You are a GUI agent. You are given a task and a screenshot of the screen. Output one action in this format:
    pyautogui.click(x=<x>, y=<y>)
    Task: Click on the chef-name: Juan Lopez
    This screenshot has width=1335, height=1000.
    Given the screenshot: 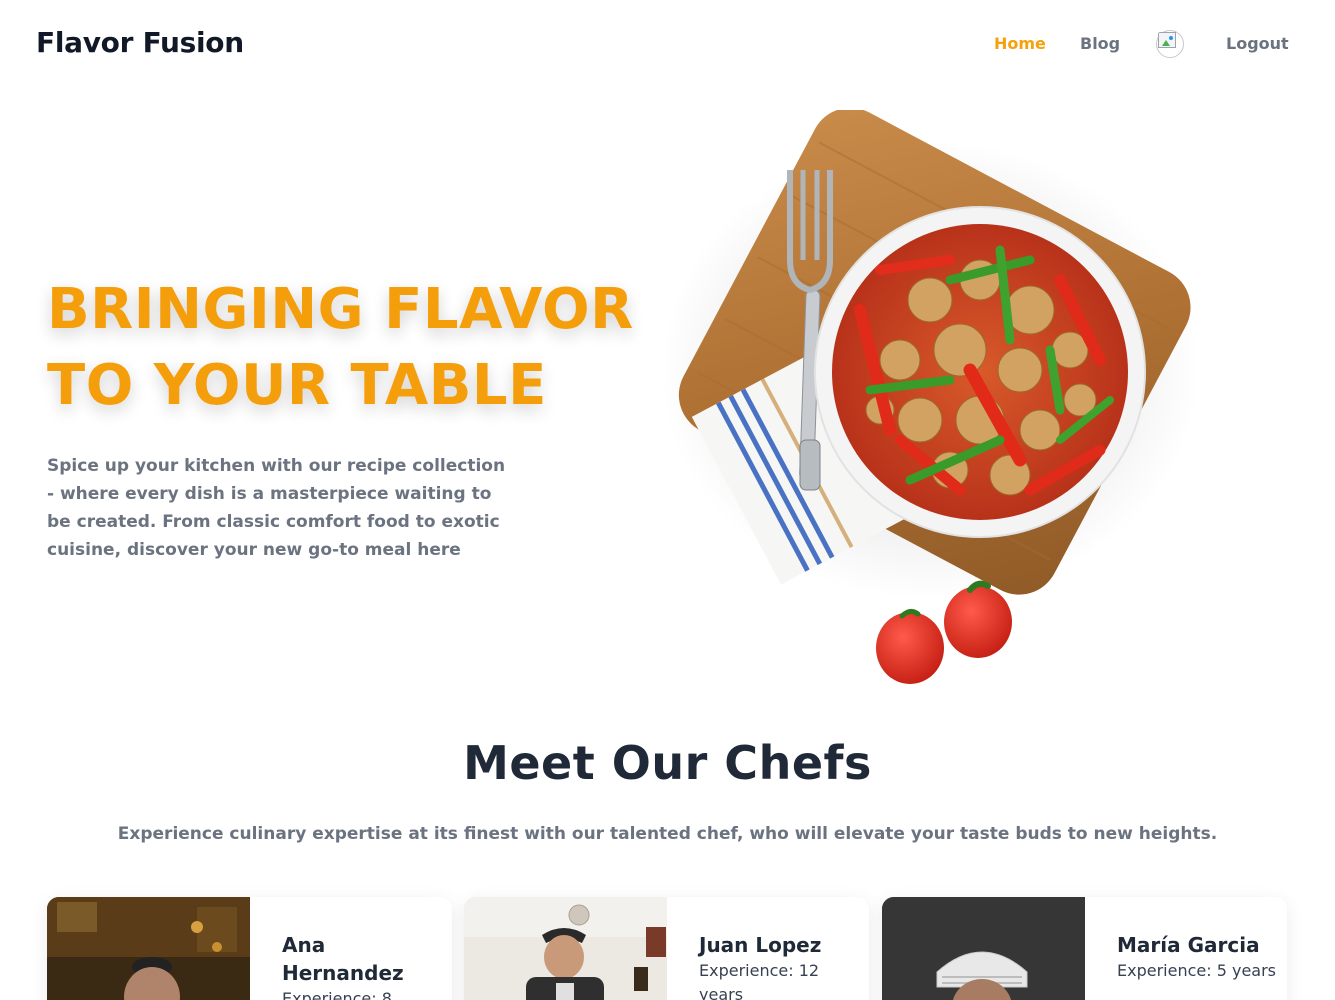 What is the action you would take?
    pyautogui.click(x=760, y=945)
    